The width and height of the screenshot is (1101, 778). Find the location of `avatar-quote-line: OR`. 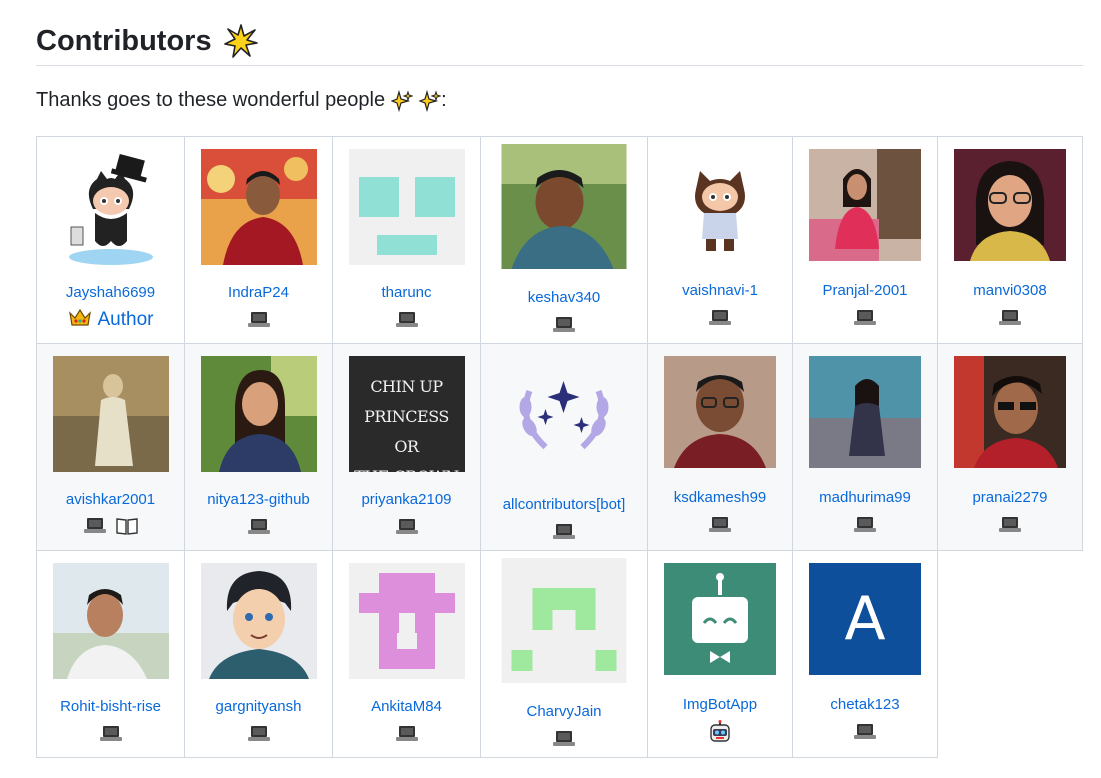

avatar-quote-line: OR is located at coordinates (406, 446).